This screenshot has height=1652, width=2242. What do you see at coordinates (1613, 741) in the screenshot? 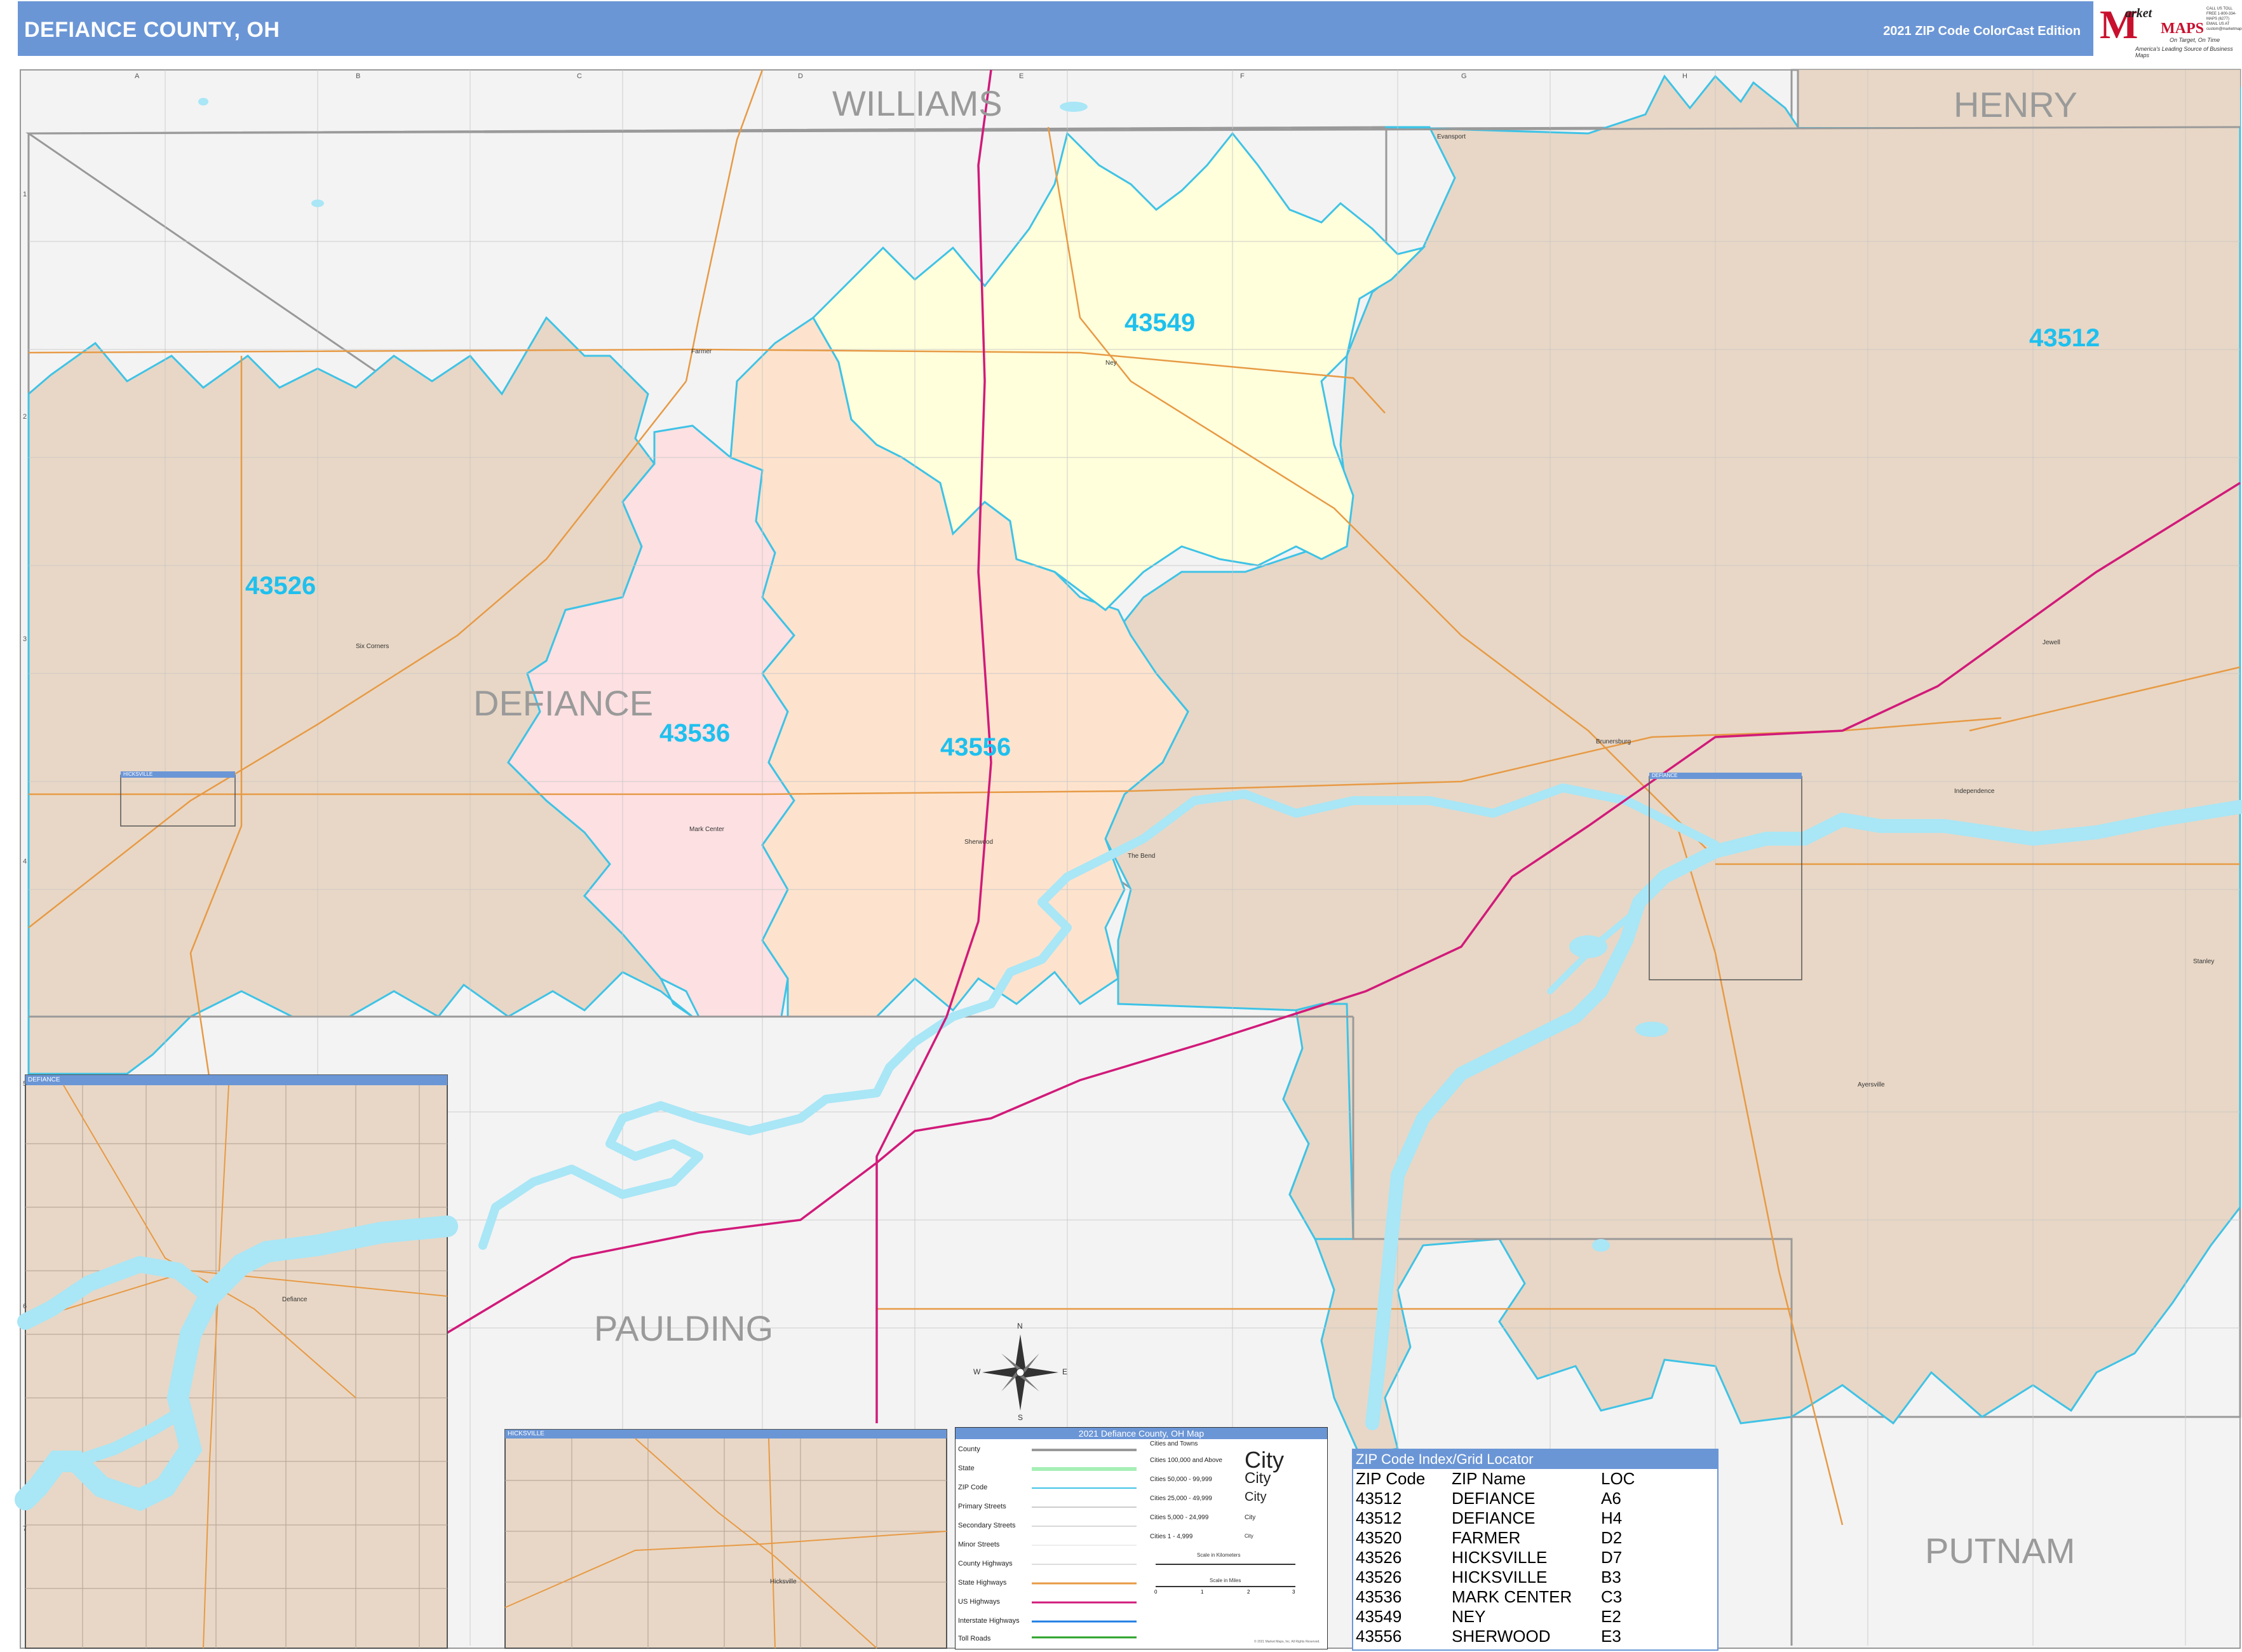
I see `town-brunersburg: Brunersburg` at bounding box center [1613, 741].